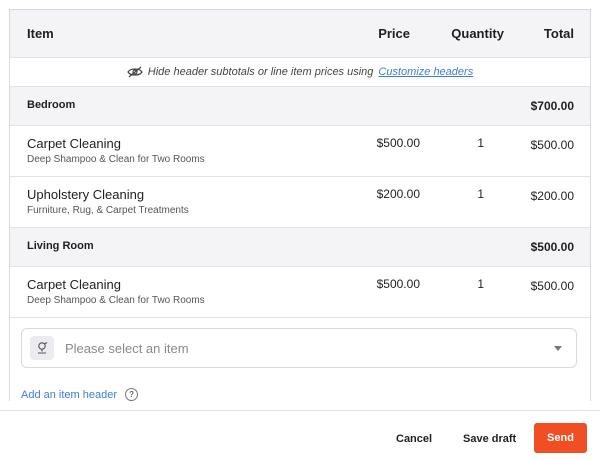  Describe the element at coordinates (299, 348) in the screenshot. I see `item-select: Please select an item` at that location.